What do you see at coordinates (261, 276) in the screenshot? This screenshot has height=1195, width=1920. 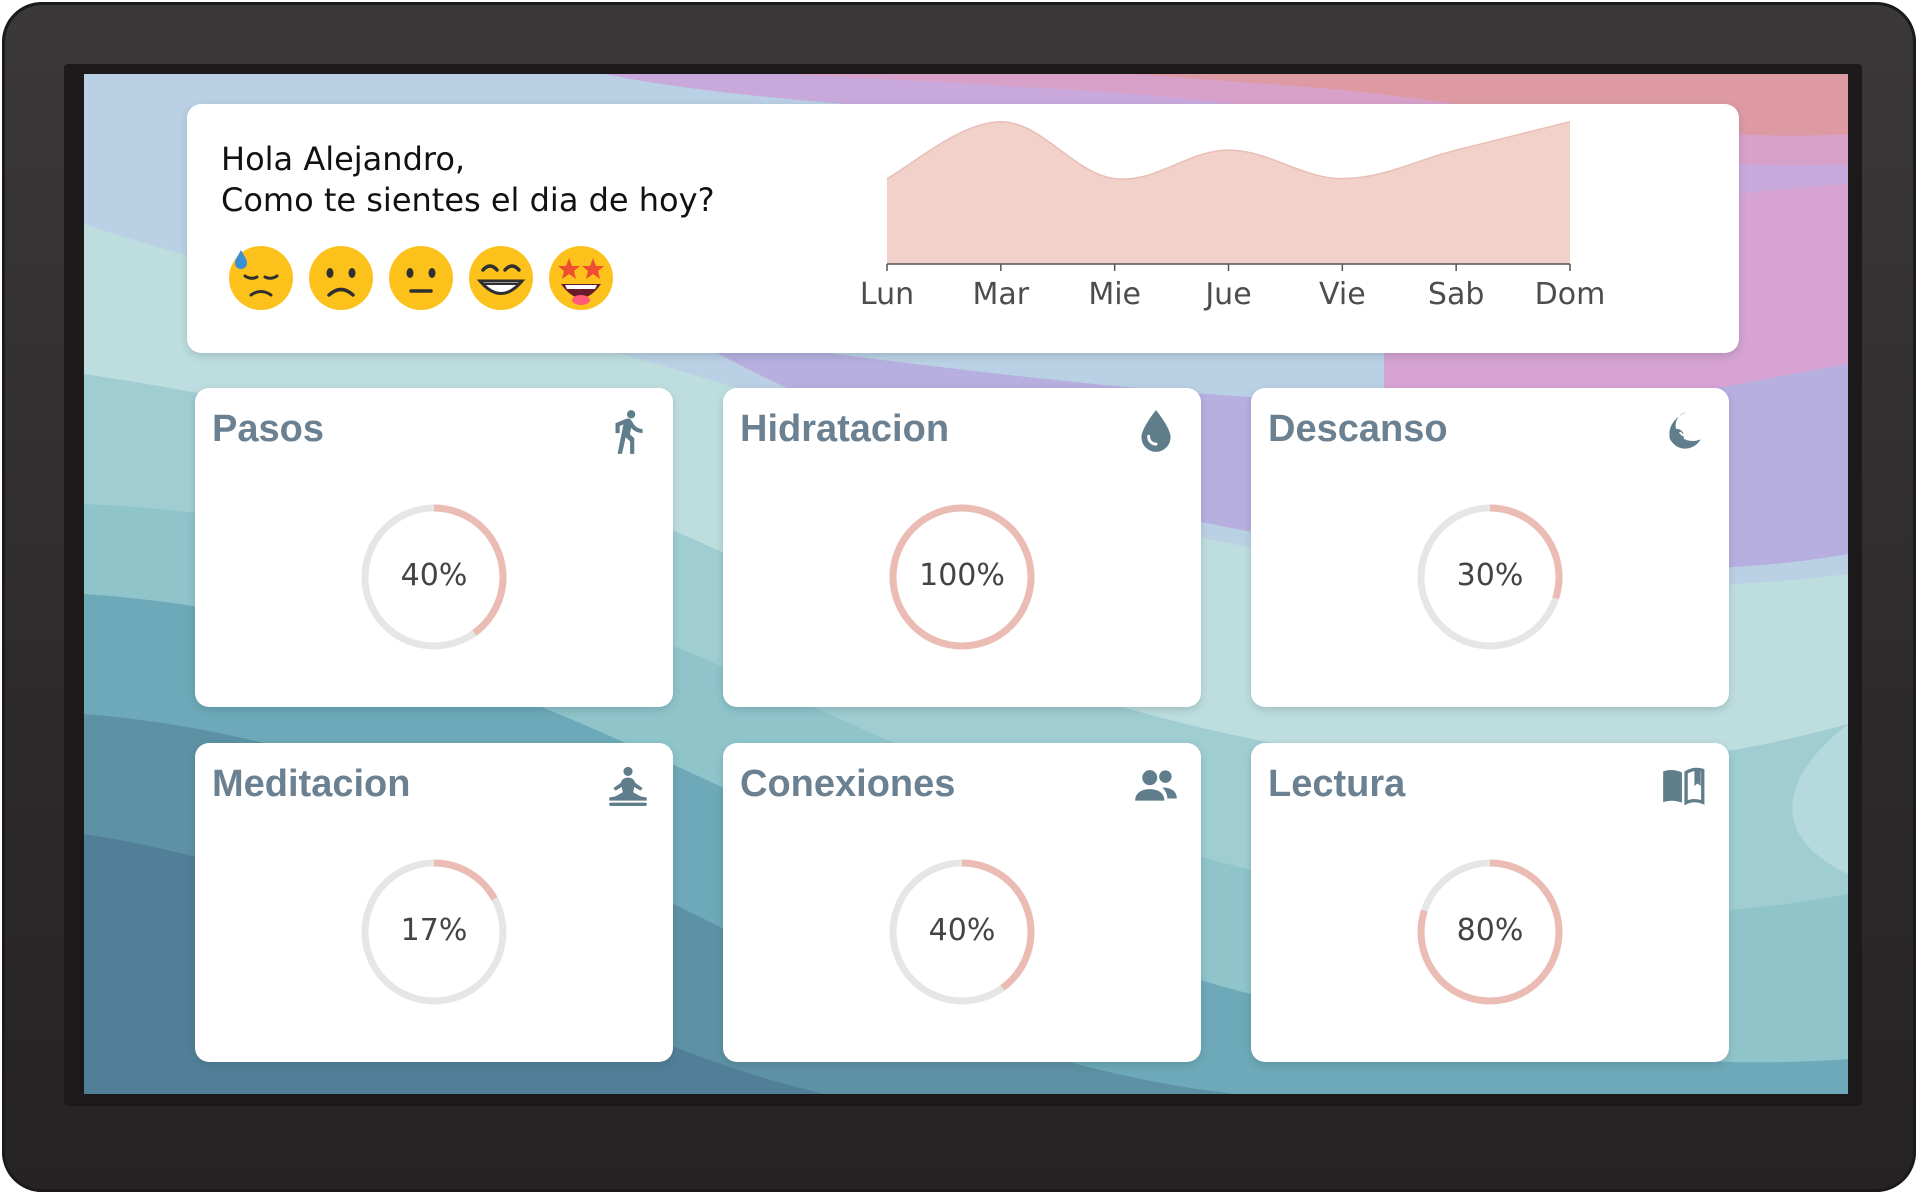 I see `downcast-face-with-sweat-icon` at bounding box center [261, 276].